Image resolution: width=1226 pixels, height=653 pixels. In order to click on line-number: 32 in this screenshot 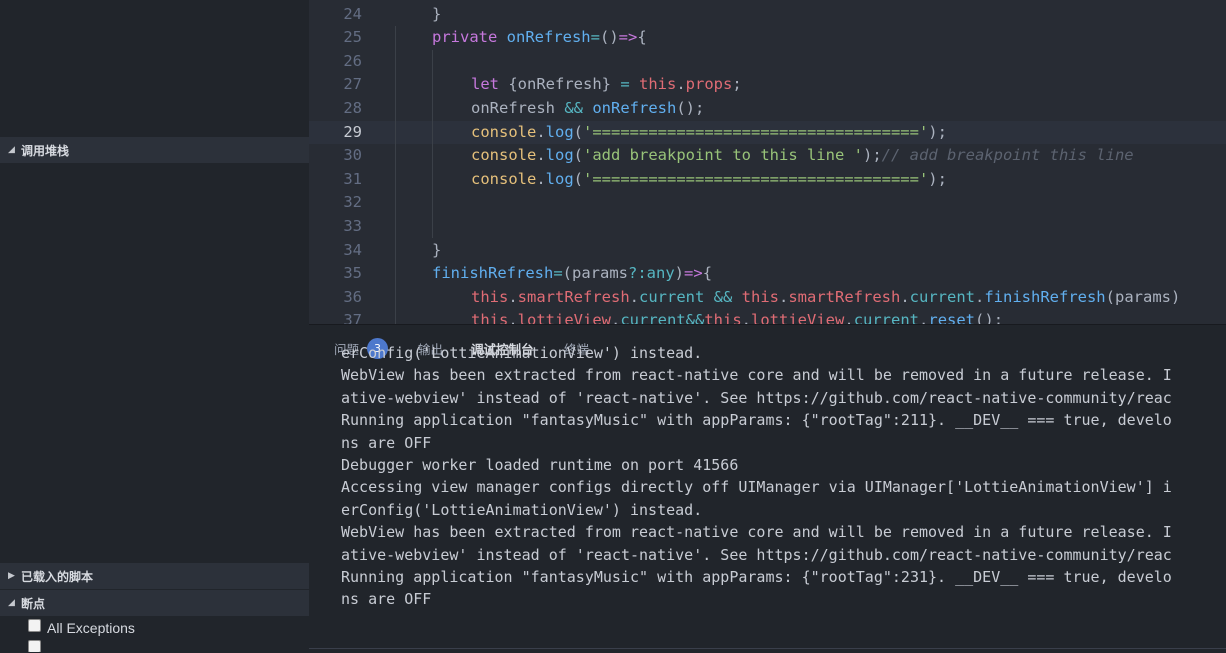, I will do `click(335, 203)`.